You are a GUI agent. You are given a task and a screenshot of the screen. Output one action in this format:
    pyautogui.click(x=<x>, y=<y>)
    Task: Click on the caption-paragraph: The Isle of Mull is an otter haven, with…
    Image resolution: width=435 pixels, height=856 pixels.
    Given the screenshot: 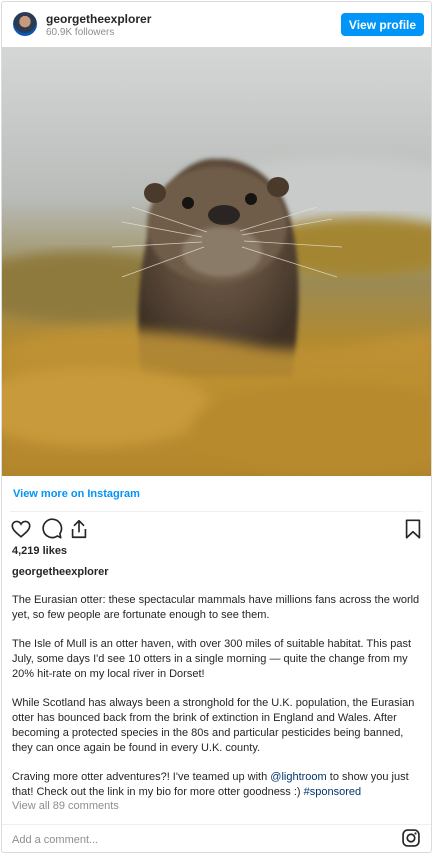 What is the action you would take?
    pyautogui.click(x=212, y=659)
    